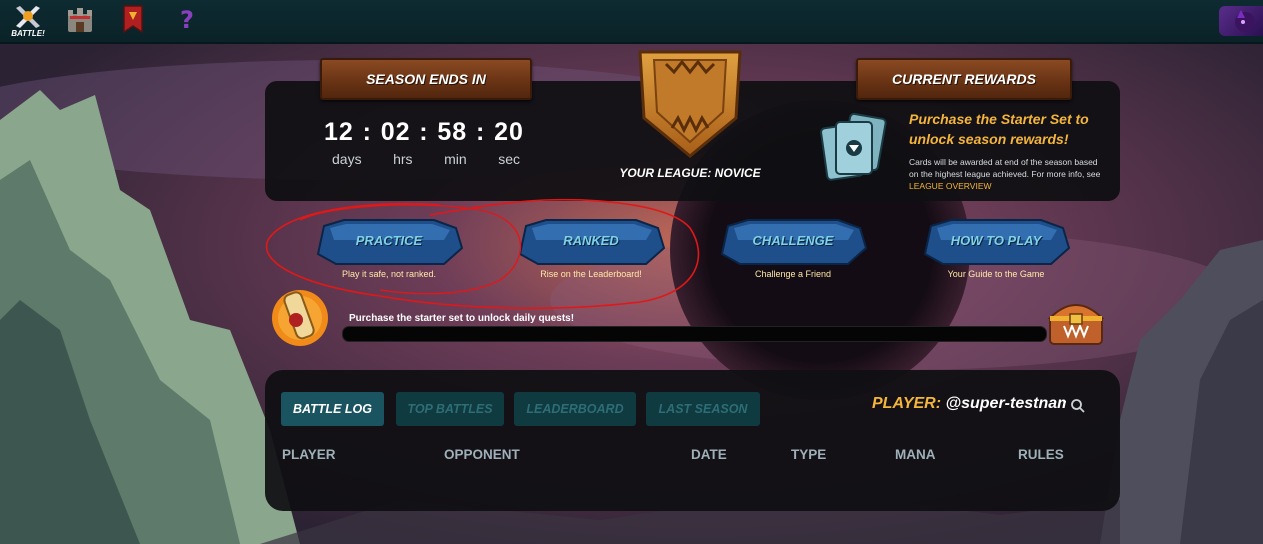  I want to click on avatar-icon, so click(1245, 21).